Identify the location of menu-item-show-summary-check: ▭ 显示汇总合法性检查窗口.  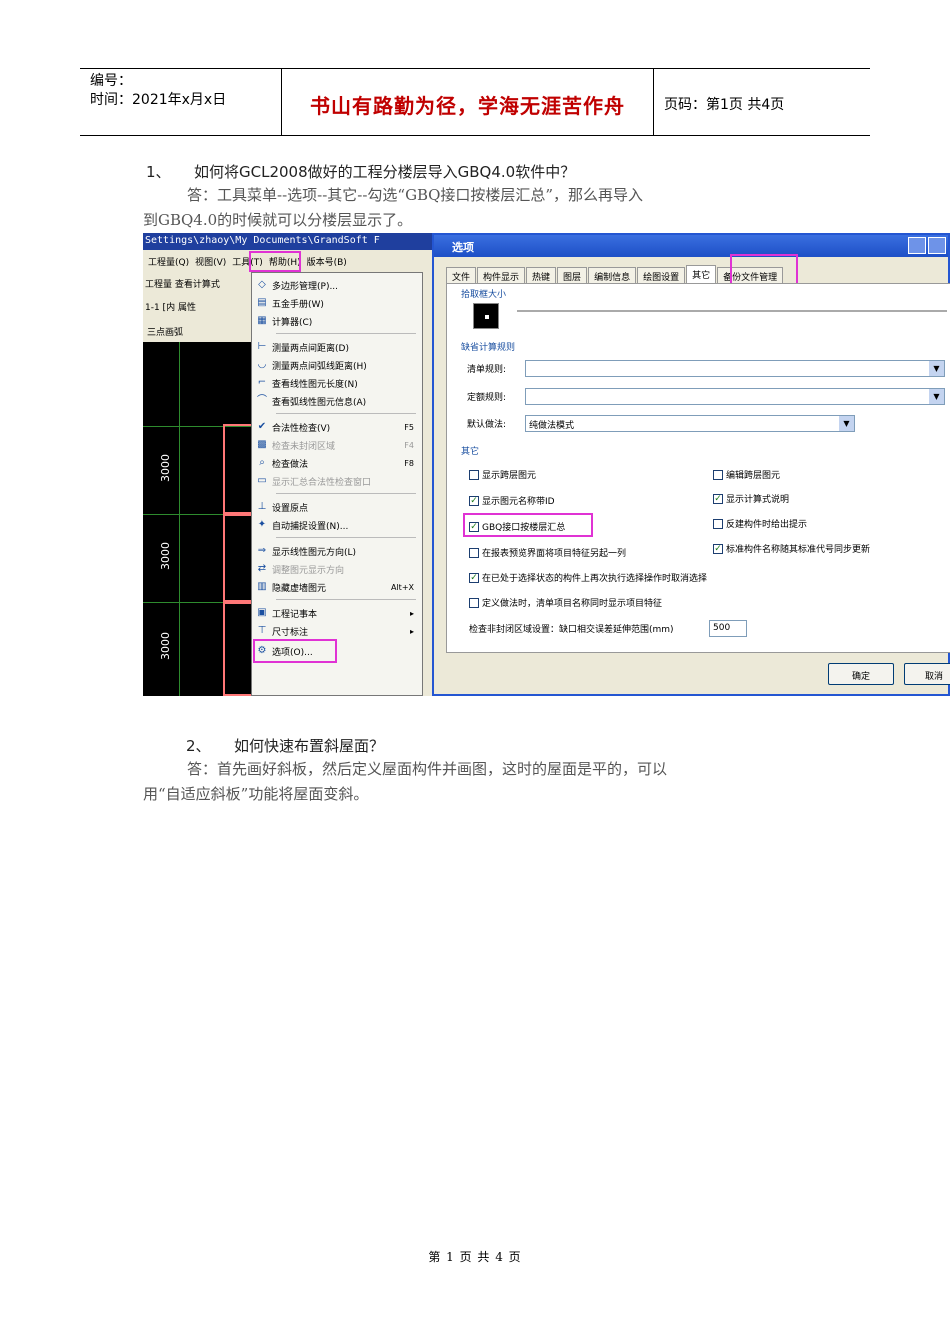
(337, 481).